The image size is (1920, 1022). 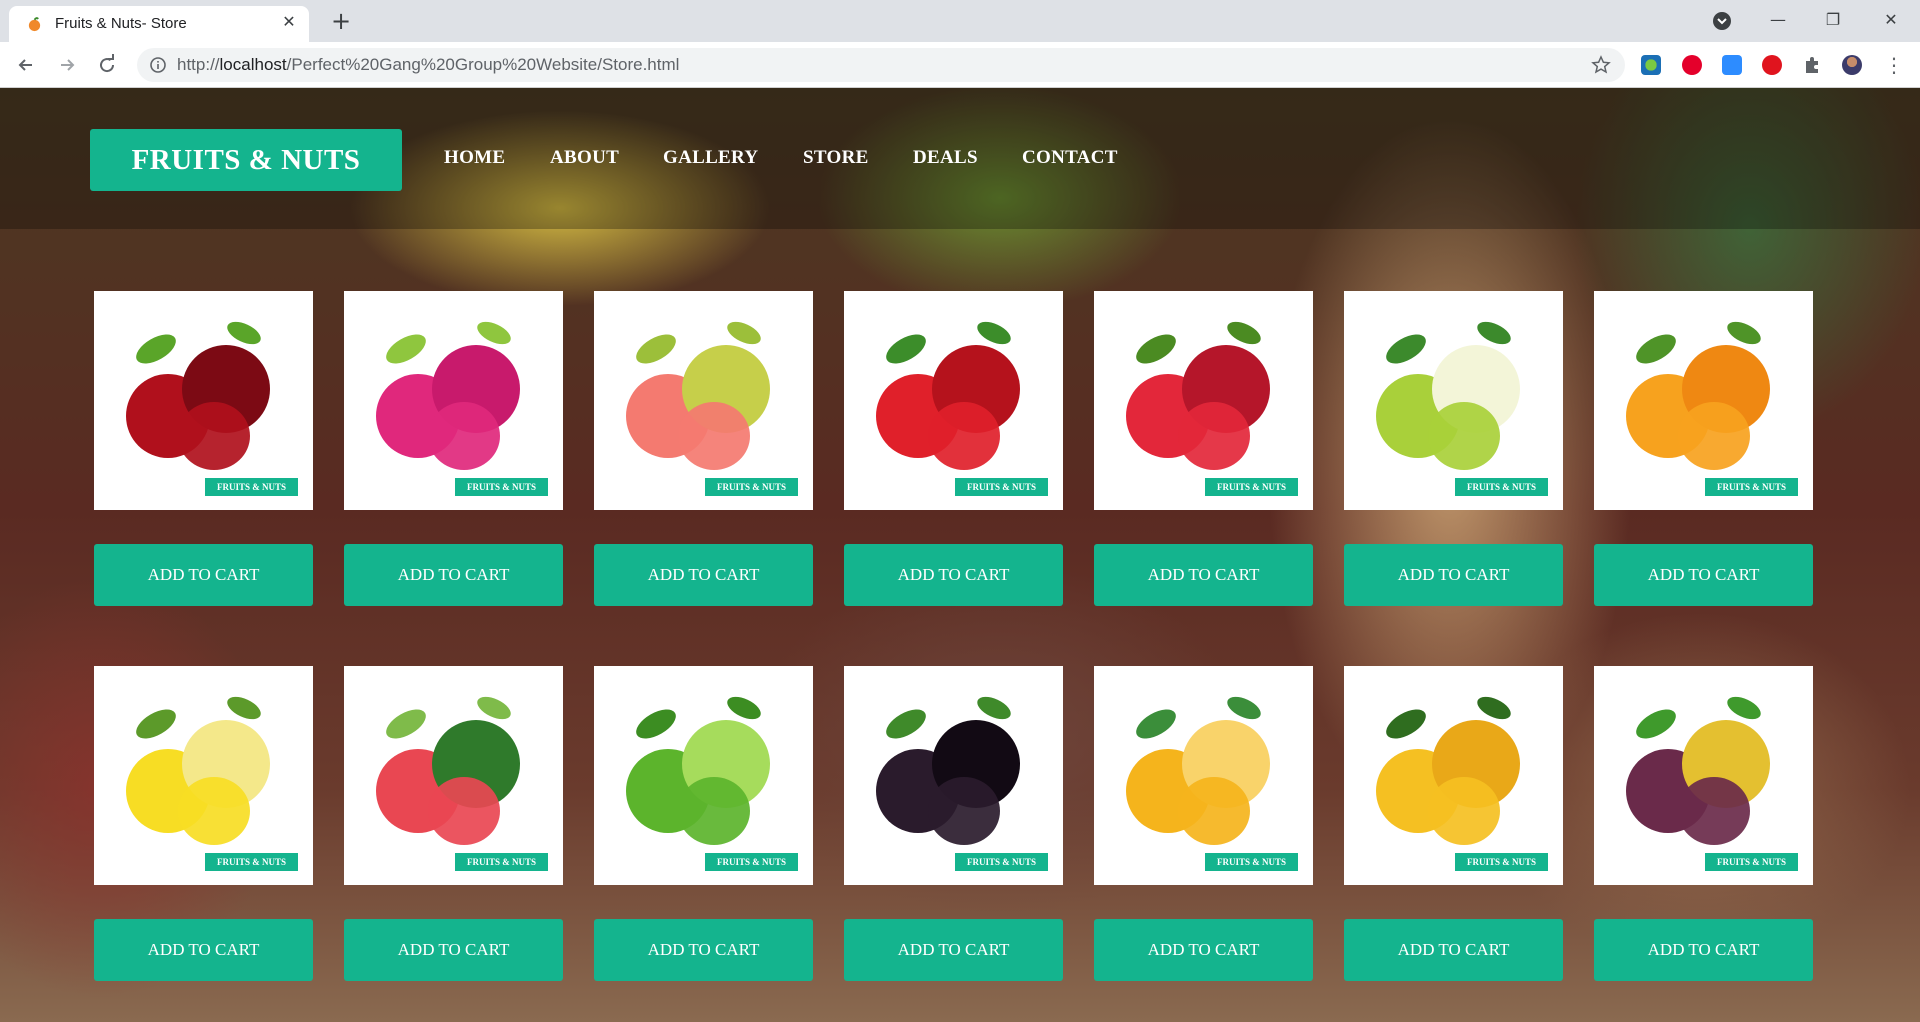 I want to click on globe-extension-icon, so click(x=1651, y=65).